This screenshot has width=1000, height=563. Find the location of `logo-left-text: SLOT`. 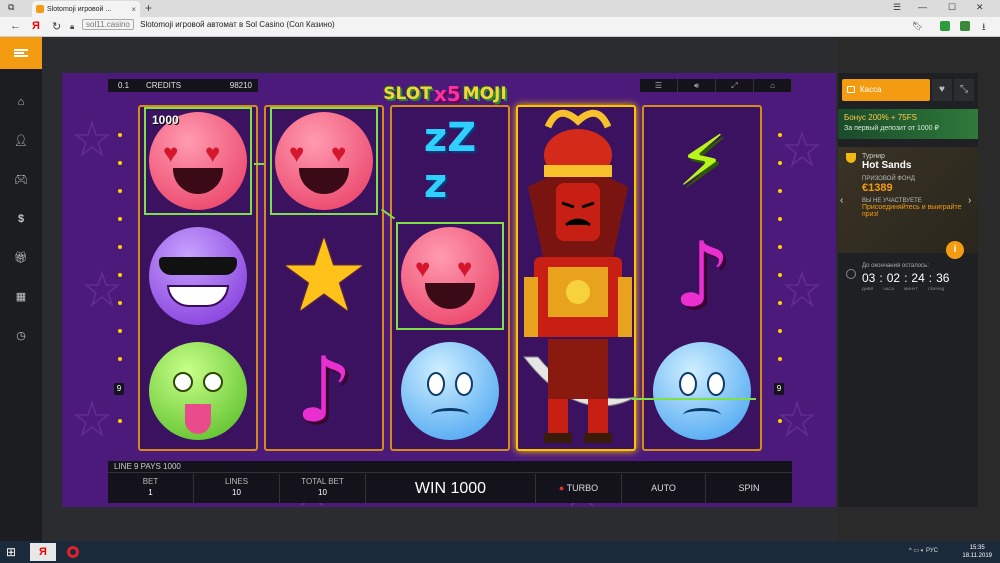

logo-left-text: SLOT is located at coordinates (407, 94).